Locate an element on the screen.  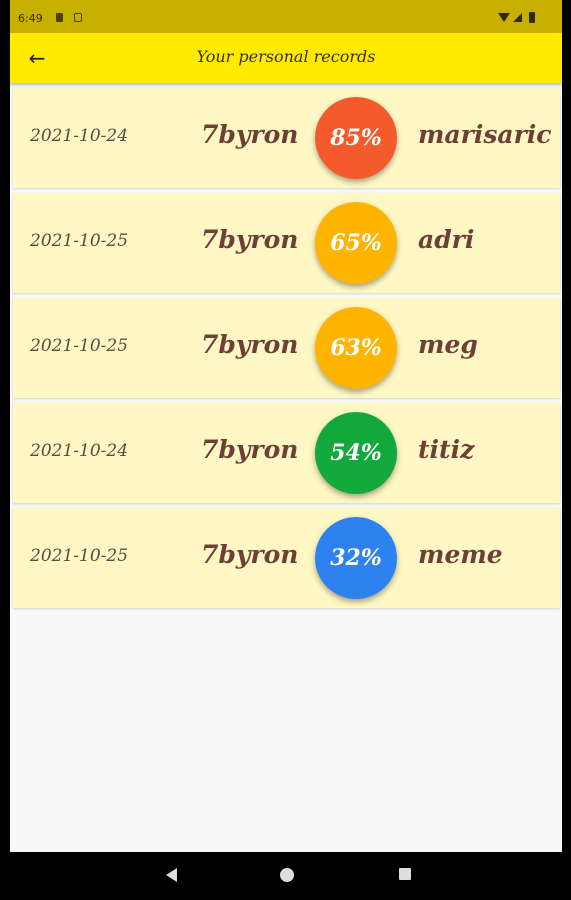
score-value: 85% is located at coordinates (356, 138).